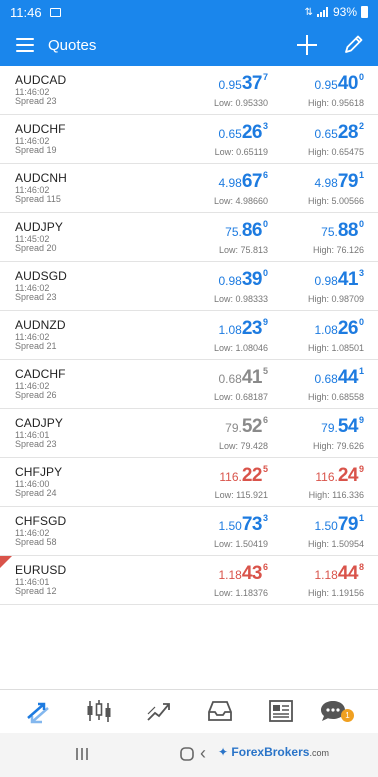 The height and width of the screenshot is (777, 378). What do you see at coordinates (348, 328) in the screenshot?
I see `ask-price-pips: 26` at bounding box center [348, 328].